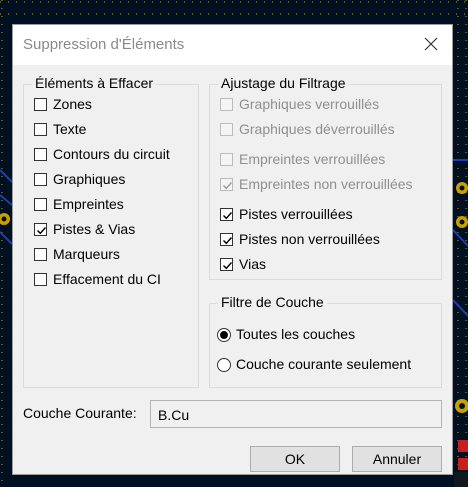 The width and height of the screenshot is (468, 487). Describe the element at coordinates (89, 179) in the screenshot. I see `checkbox-label: Graphiques` at that location.